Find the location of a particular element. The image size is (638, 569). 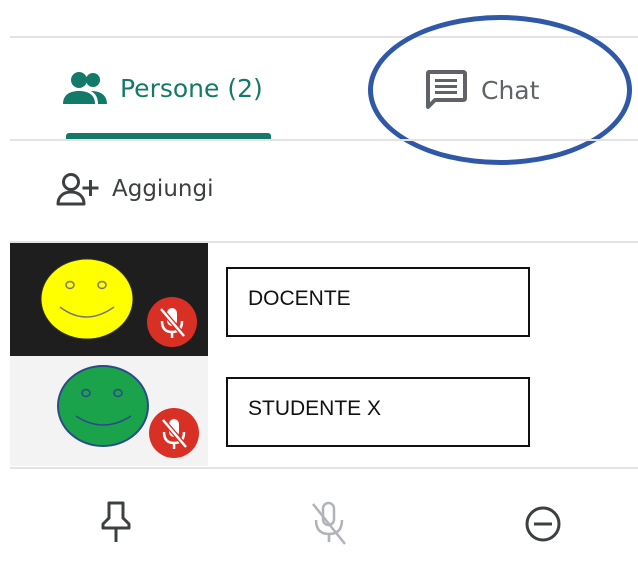

people-icon is located at coordinates (85, 88).